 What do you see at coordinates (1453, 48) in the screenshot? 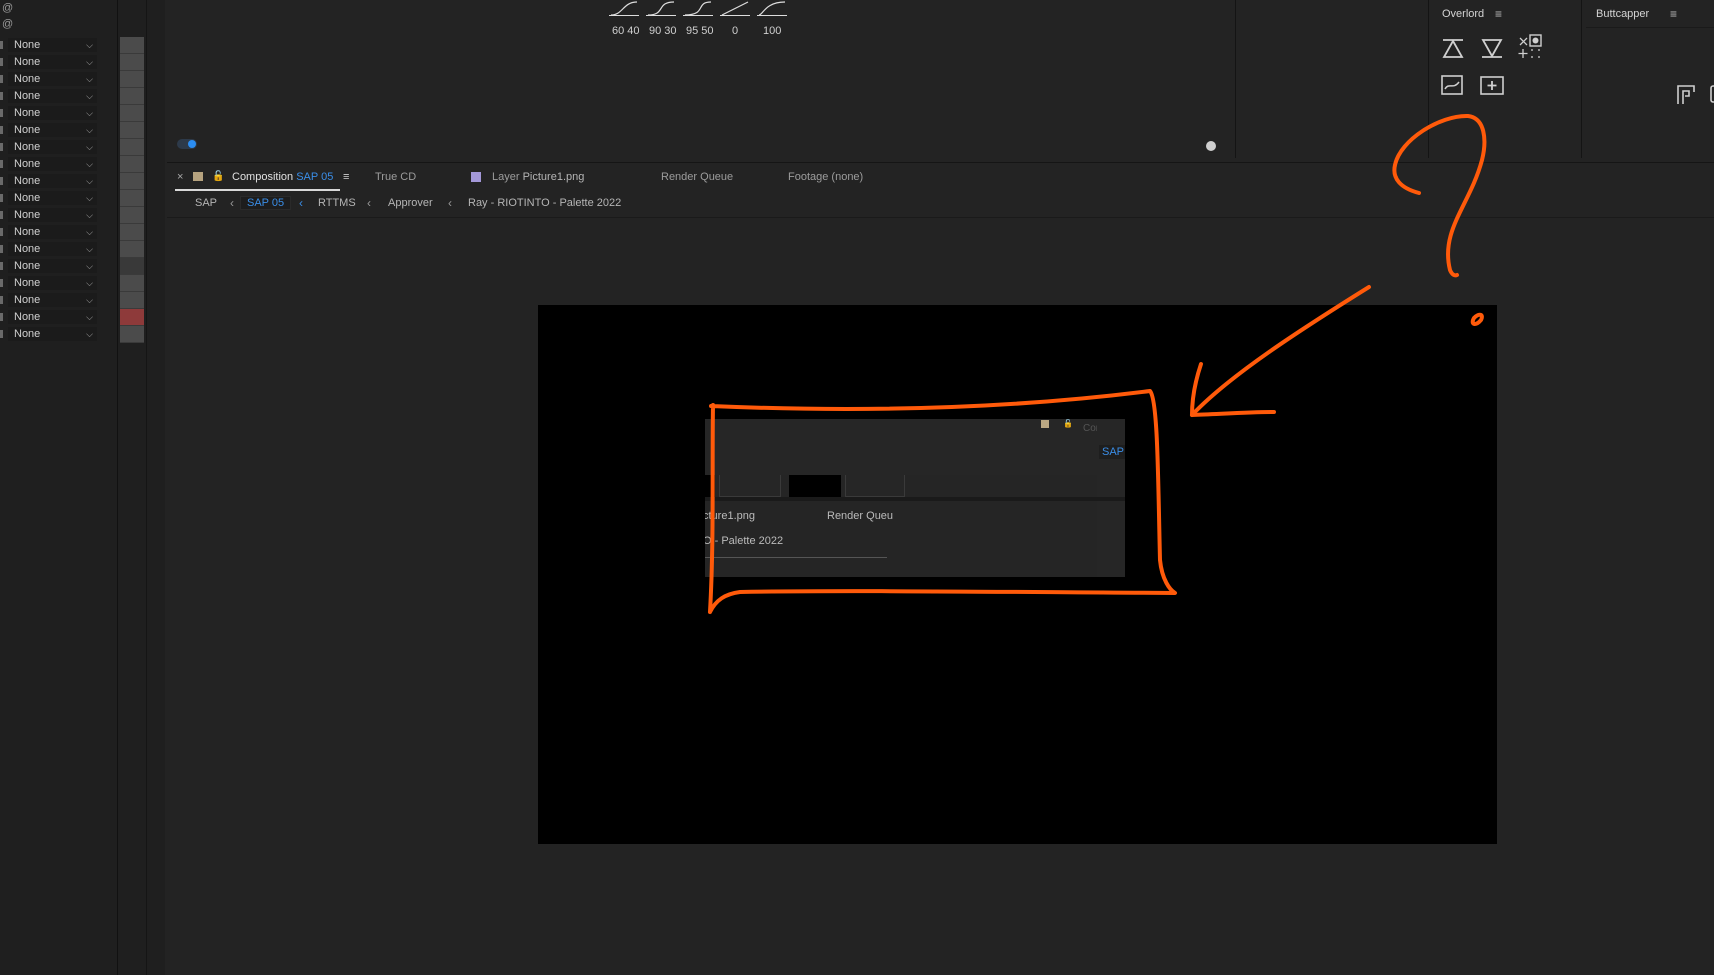
I see `expand-up-icon` at bounding box center [1453, 48].